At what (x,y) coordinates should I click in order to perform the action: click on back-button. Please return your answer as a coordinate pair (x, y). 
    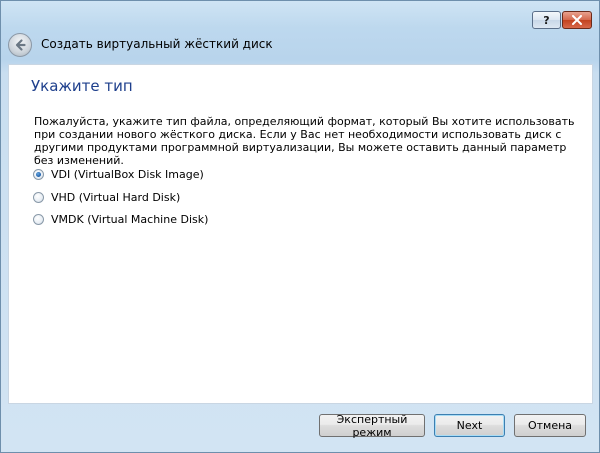
    Looking at the image, I should click on (20, 45).